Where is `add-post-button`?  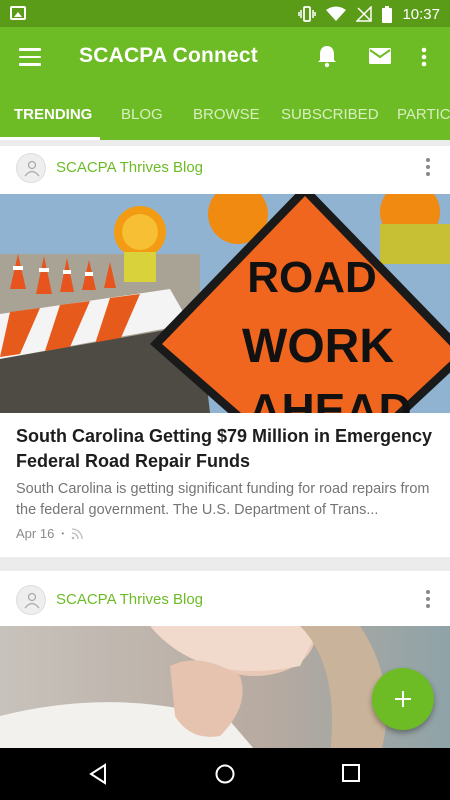
add-post-button is located at coordinates (403, 699).